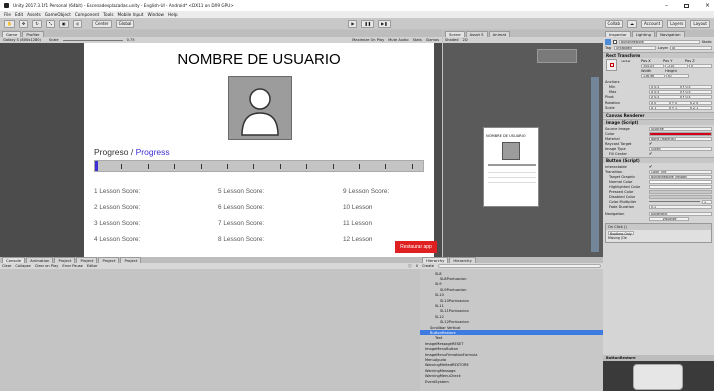 The width and height of the screenshot is (714, 391). I want to click on minimize-button: –, so click(666, 5).